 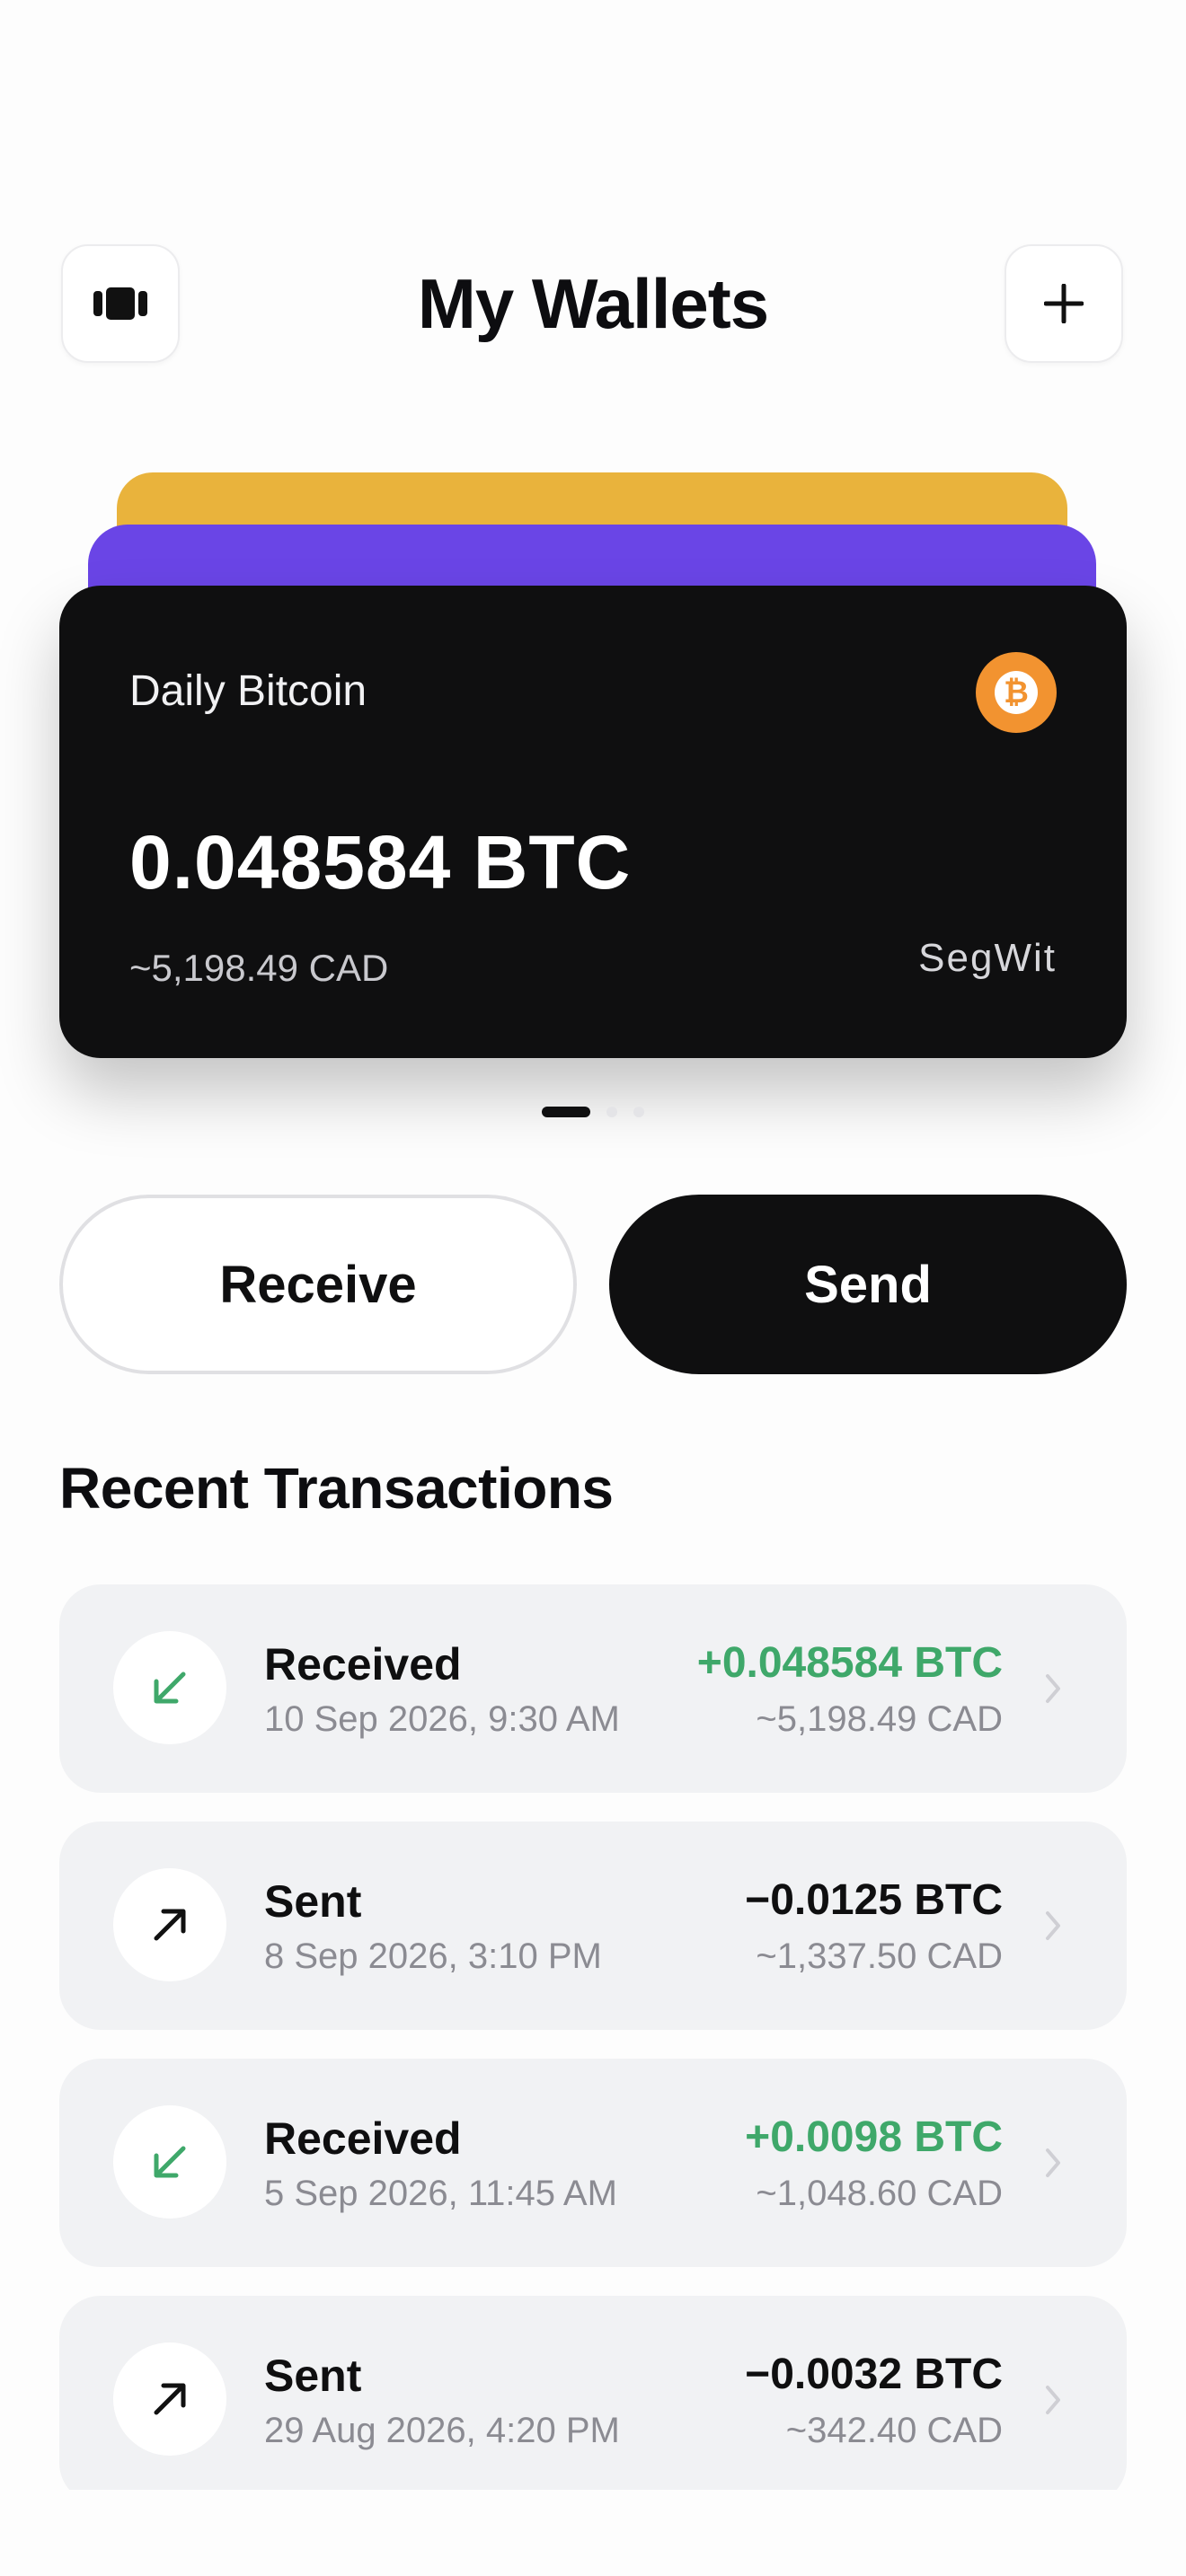 I want to click on transaction-amount: +0.0098 BTC, so click(x=874, y=2137).